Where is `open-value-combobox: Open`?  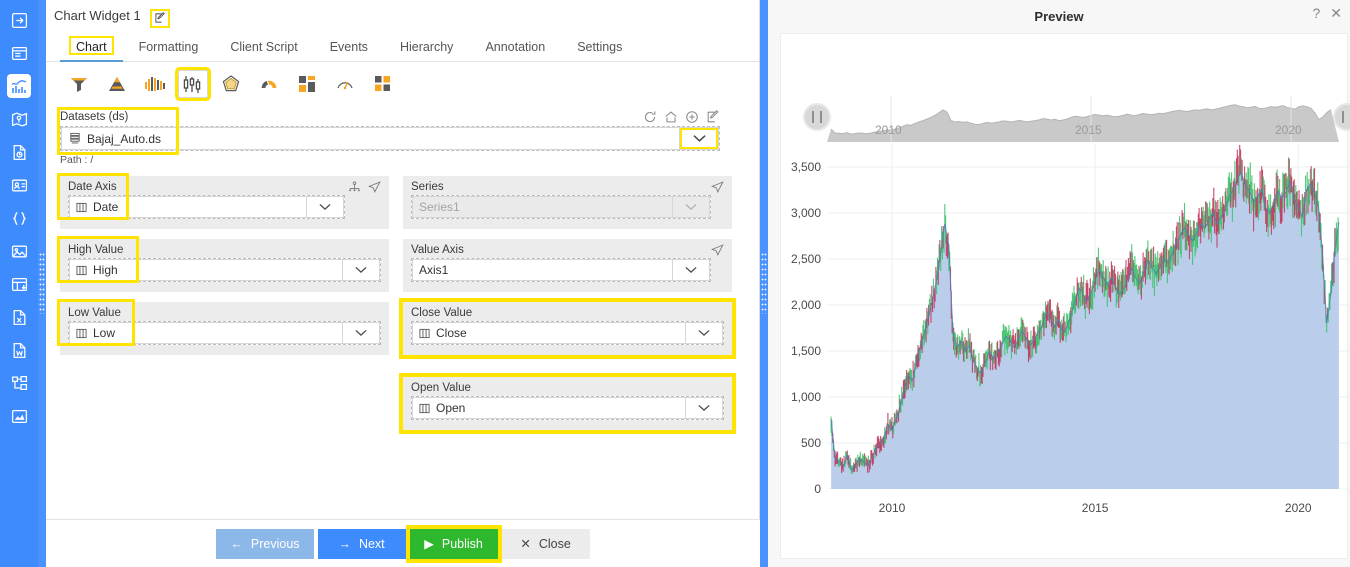 open-value-combobox: Open is located at coordinates (567, 408).